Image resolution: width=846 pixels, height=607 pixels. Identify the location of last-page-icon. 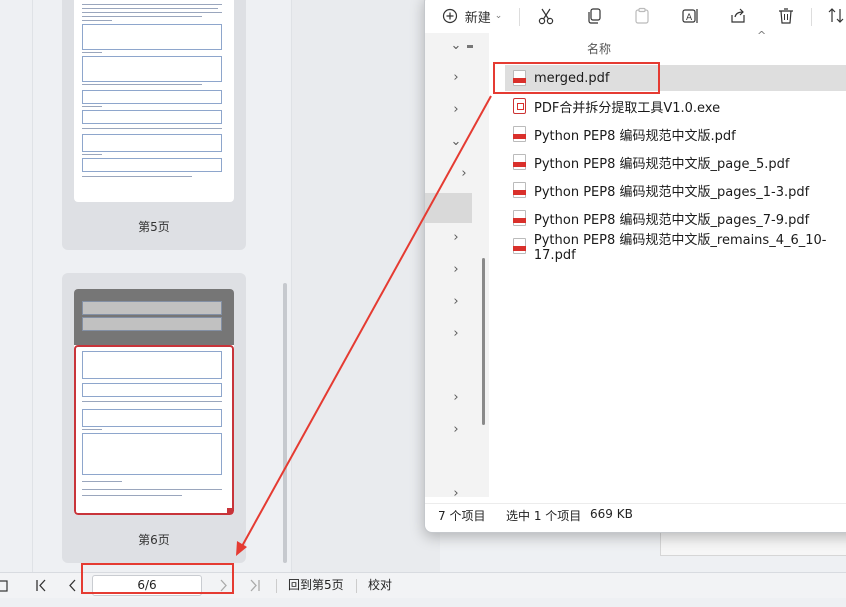
(255, 585).